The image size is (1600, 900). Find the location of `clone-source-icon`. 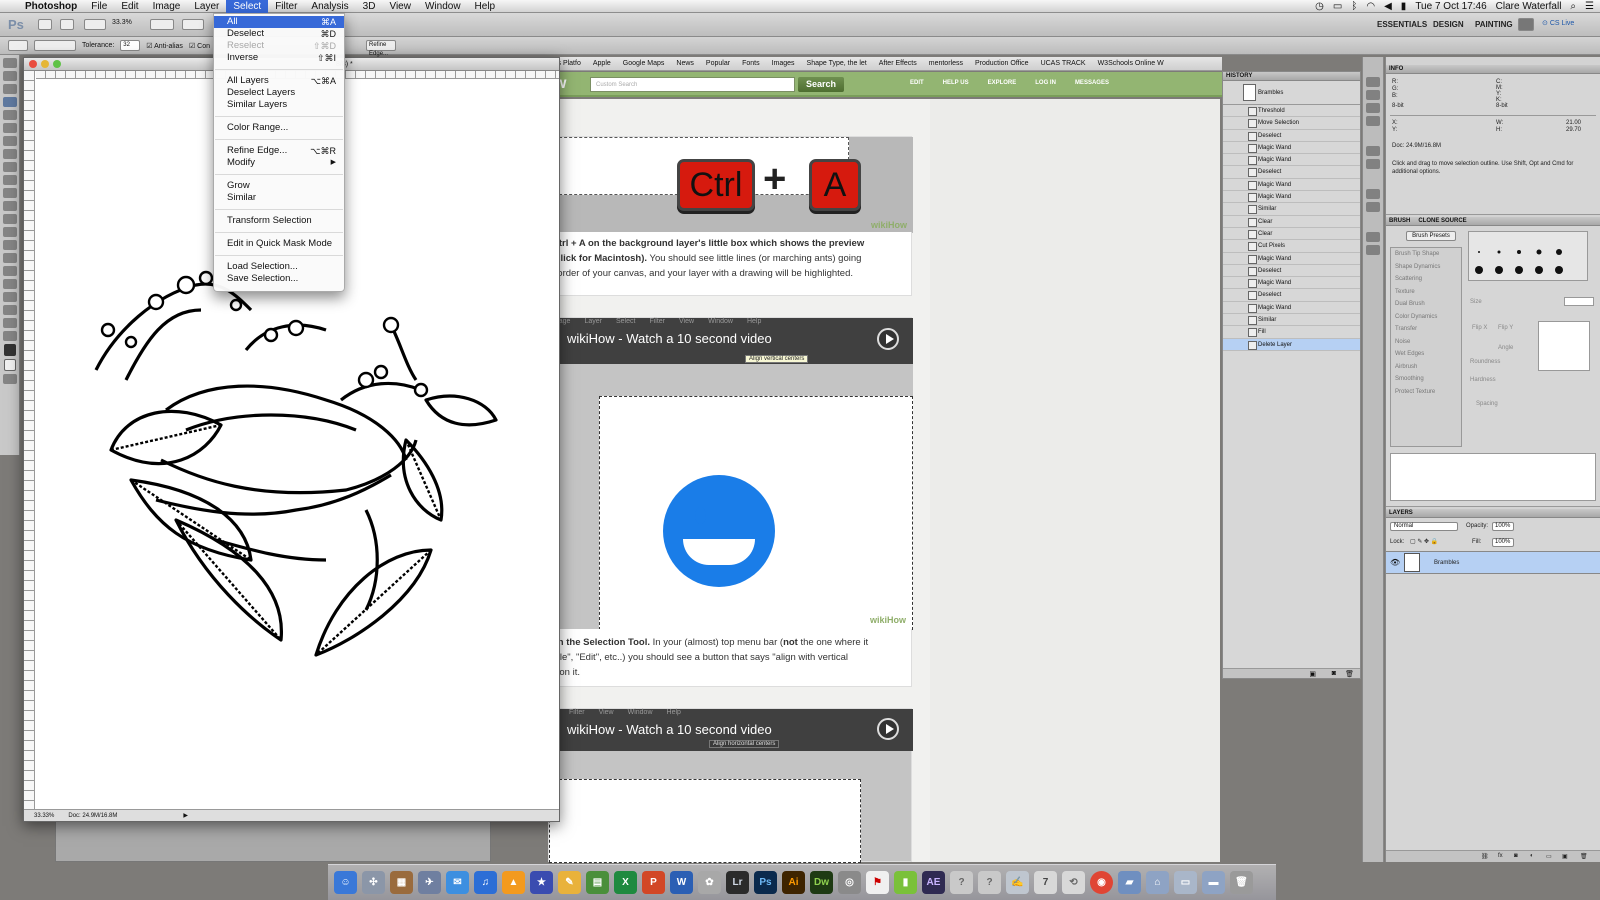

clone-source-icon is located at coordinates (1373, 250).